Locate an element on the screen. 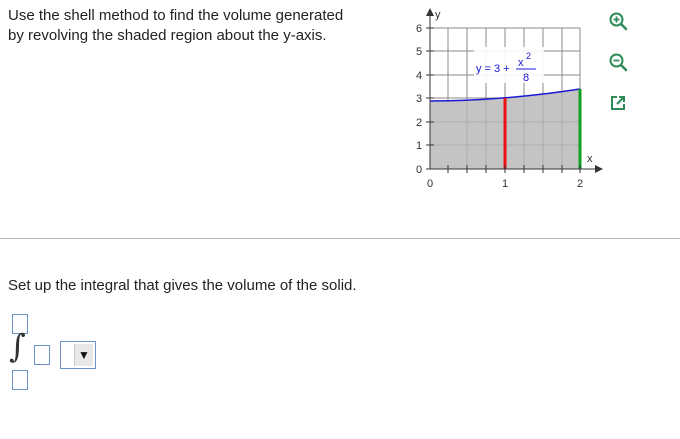 This screenshot has width=680, height=439. integral-sign: ∫ is located at coordinates (17, 346).